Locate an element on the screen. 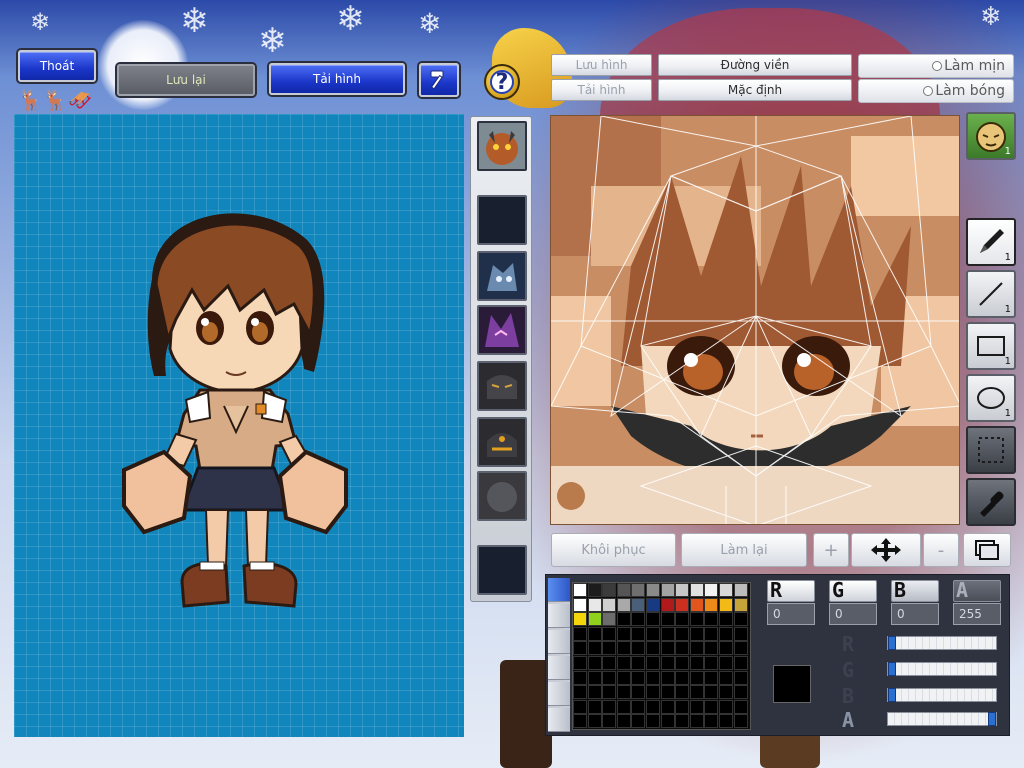  b-value-input: 0 is located at coordinates (915, 614).